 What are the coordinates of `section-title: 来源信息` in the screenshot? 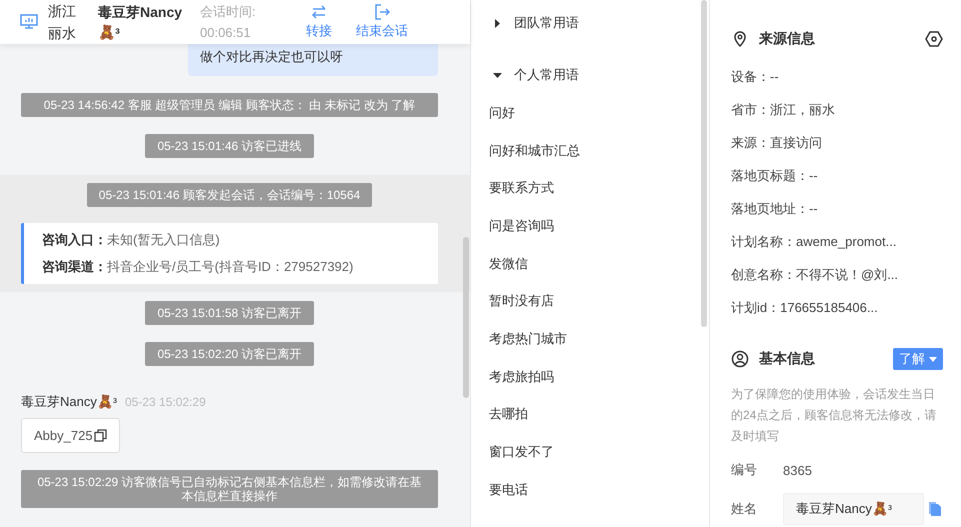 It's located at (787, 39).